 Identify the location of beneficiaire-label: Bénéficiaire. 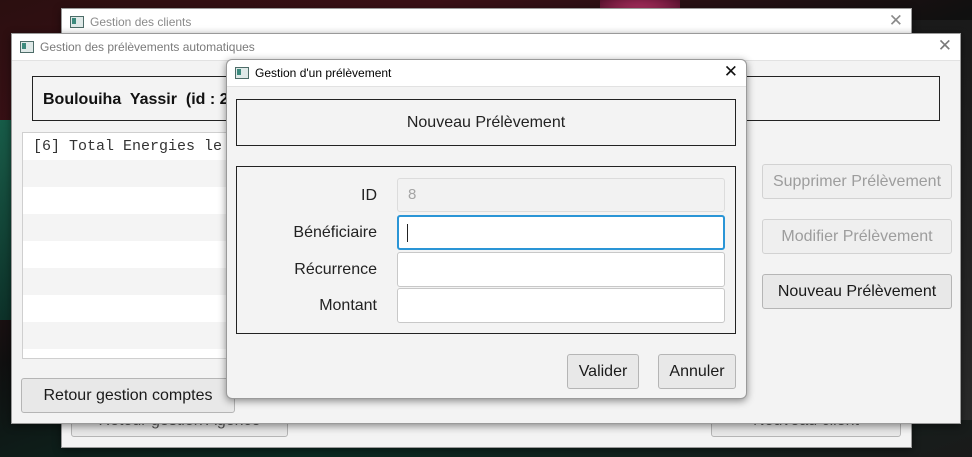
(335, 232).